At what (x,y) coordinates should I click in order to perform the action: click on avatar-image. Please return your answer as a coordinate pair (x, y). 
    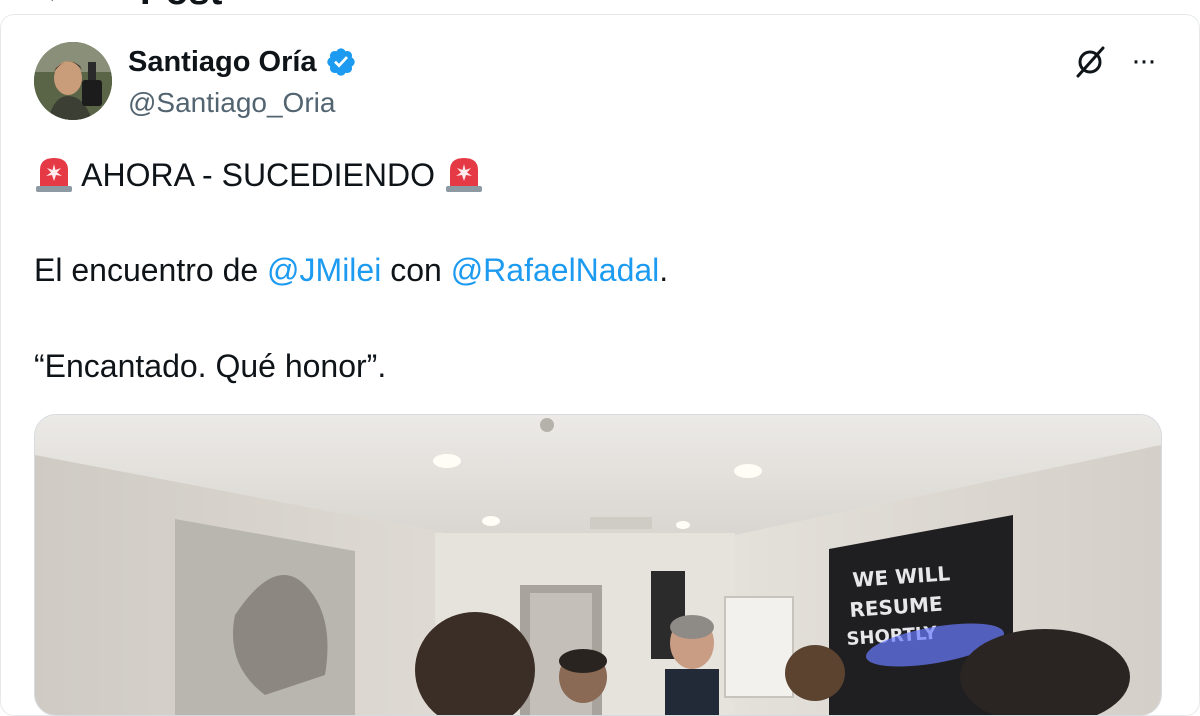
    Looking at the image, I should click on (73, 81).